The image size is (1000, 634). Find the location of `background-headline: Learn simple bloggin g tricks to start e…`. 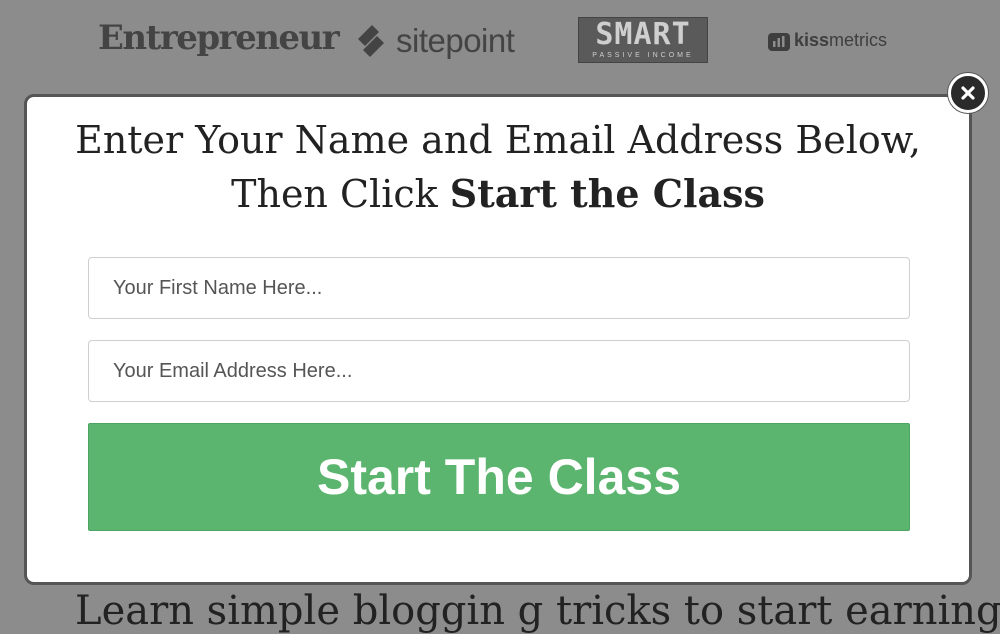

background-headline: Learn simple bloggin g tricks to start e… is located at coordinates (537, 611).